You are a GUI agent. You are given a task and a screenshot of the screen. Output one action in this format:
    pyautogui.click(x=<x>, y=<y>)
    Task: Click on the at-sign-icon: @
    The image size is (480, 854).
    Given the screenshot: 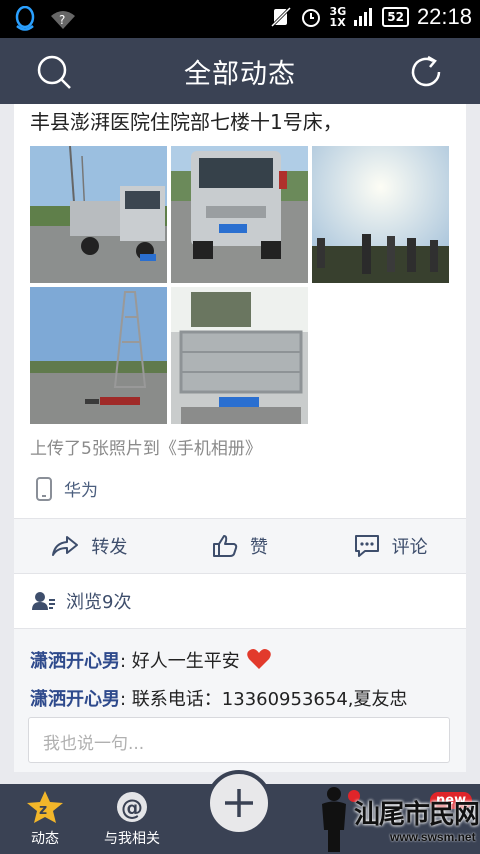 What is the action you would take?
    pyautogui.click(x=132, y=807)
    